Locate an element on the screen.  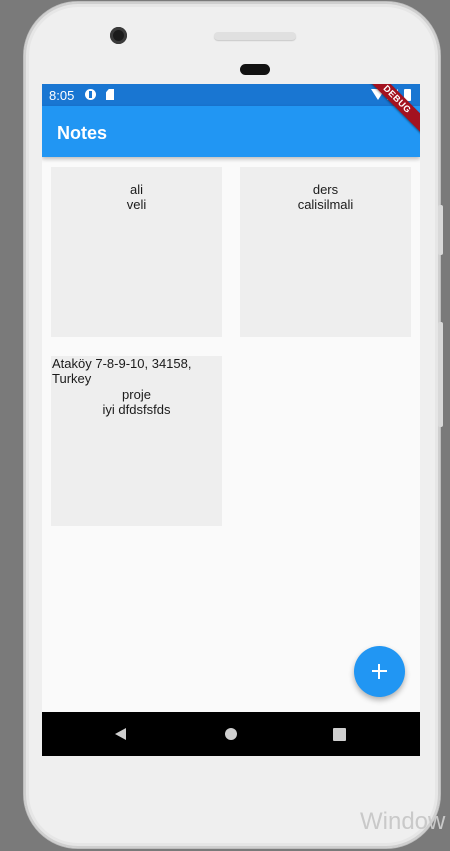
app-bar: Notes is located at coordinates (231, 131).